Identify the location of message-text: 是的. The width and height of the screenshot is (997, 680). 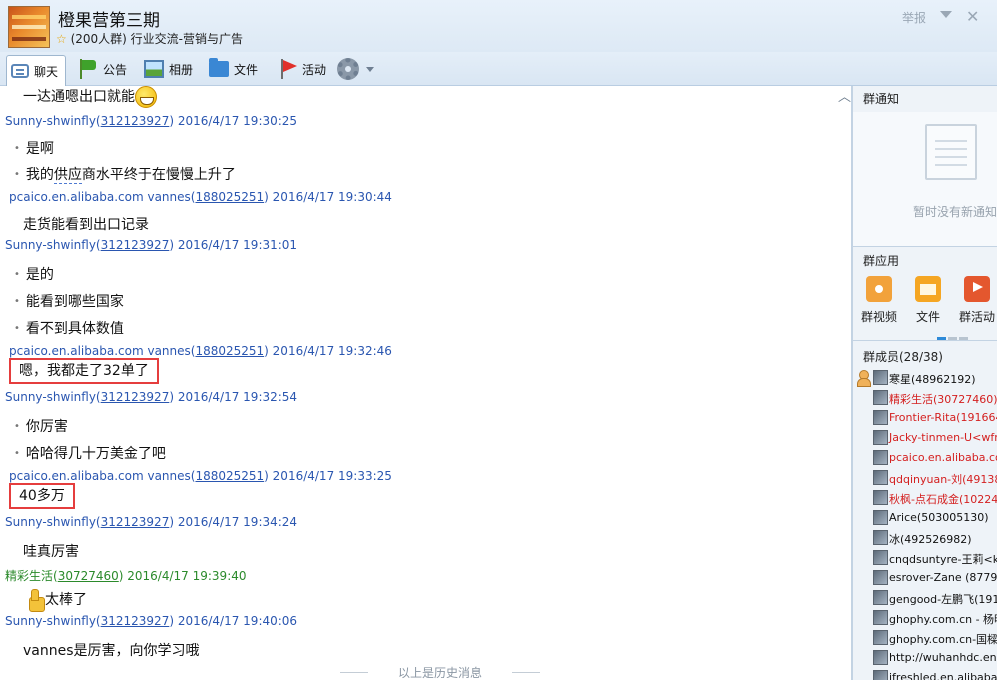
(34, 274).